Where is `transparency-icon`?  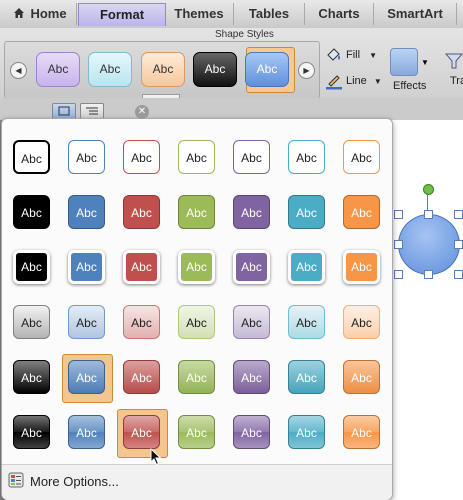 transparency-icon is located at coordinates (453, 61).